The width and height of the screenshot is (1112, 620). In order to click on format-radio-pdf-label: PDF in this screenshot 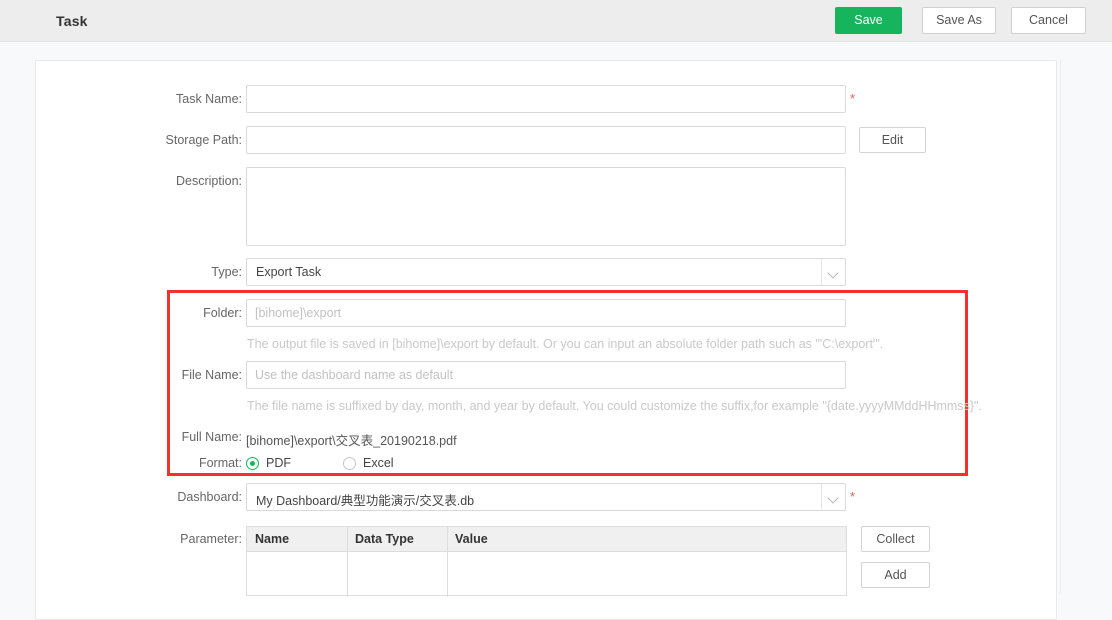, I will do `click(278, 463)`.